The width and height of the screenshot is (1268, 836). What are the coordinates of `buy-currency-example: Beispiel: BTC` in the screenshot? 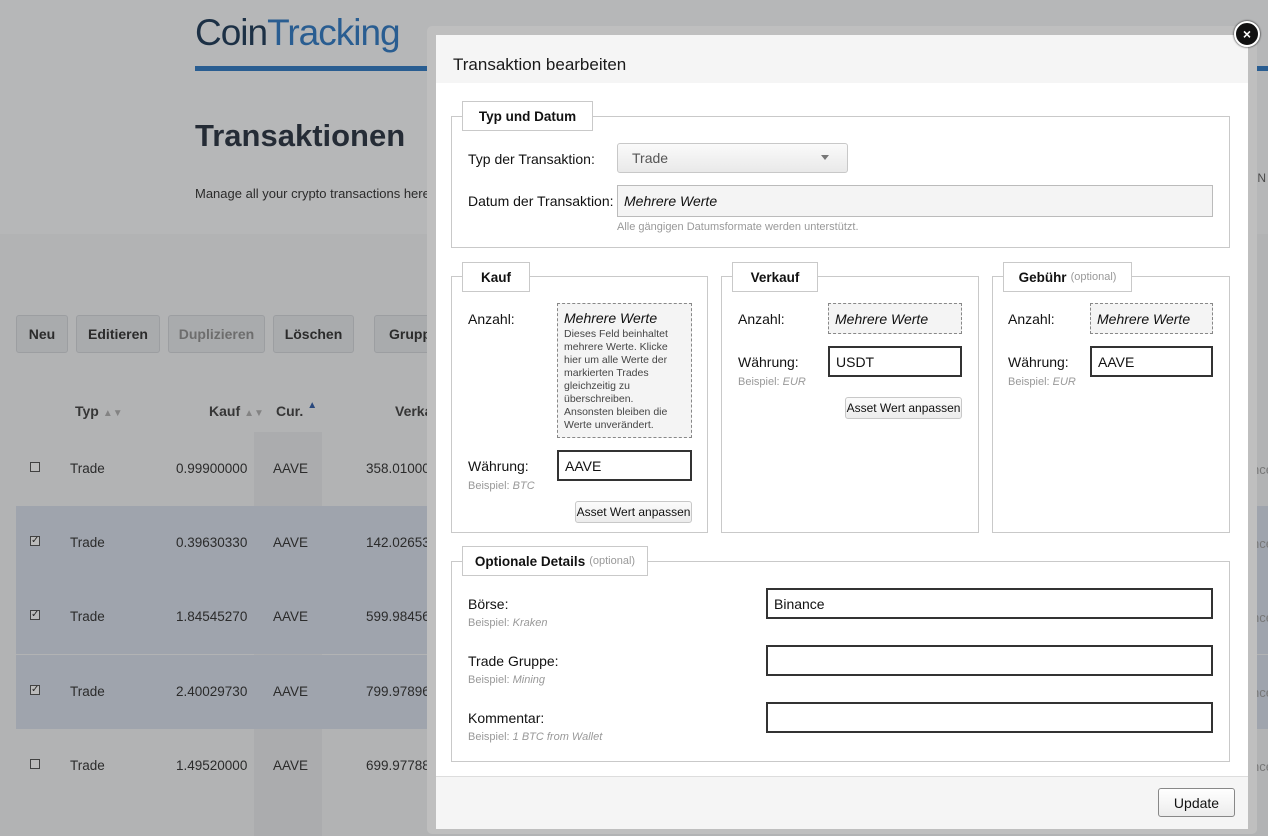 It's located at (501, 486).